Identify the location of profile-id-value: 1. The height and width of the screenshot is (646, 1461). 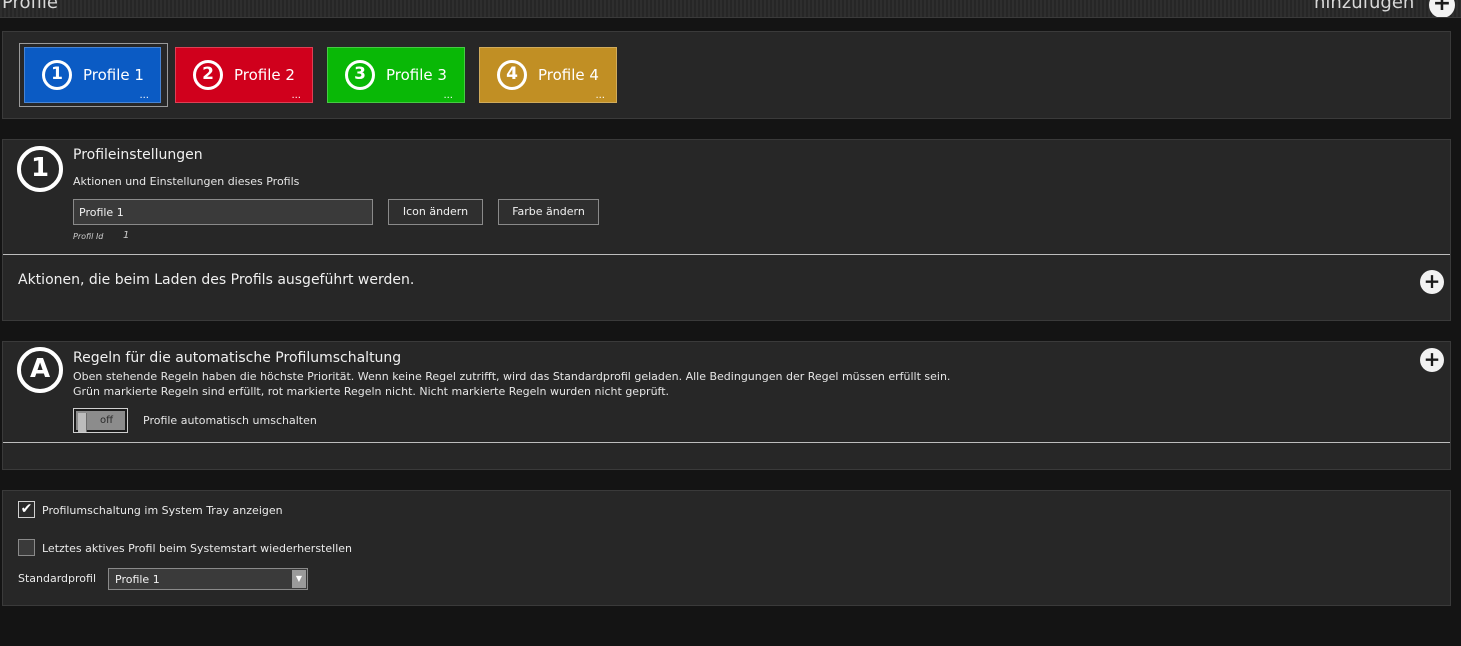
(126, 235).